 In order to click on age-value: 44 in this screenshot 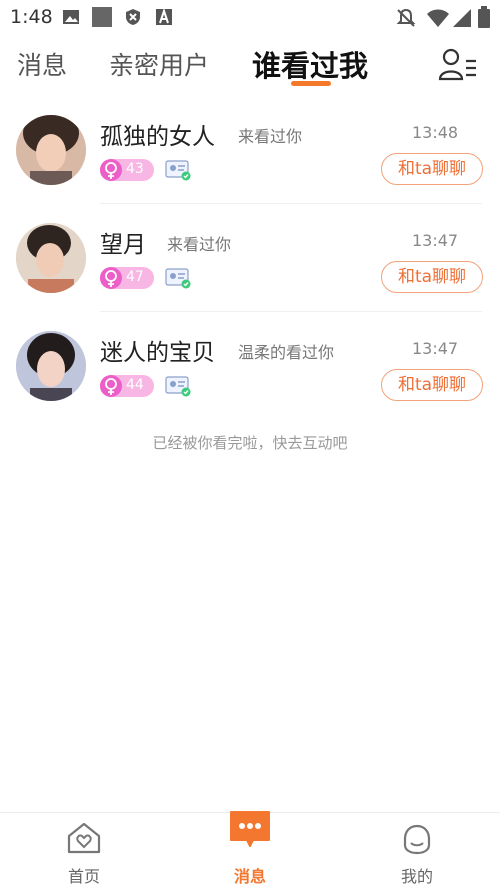, I will do `click(135, 385)`.